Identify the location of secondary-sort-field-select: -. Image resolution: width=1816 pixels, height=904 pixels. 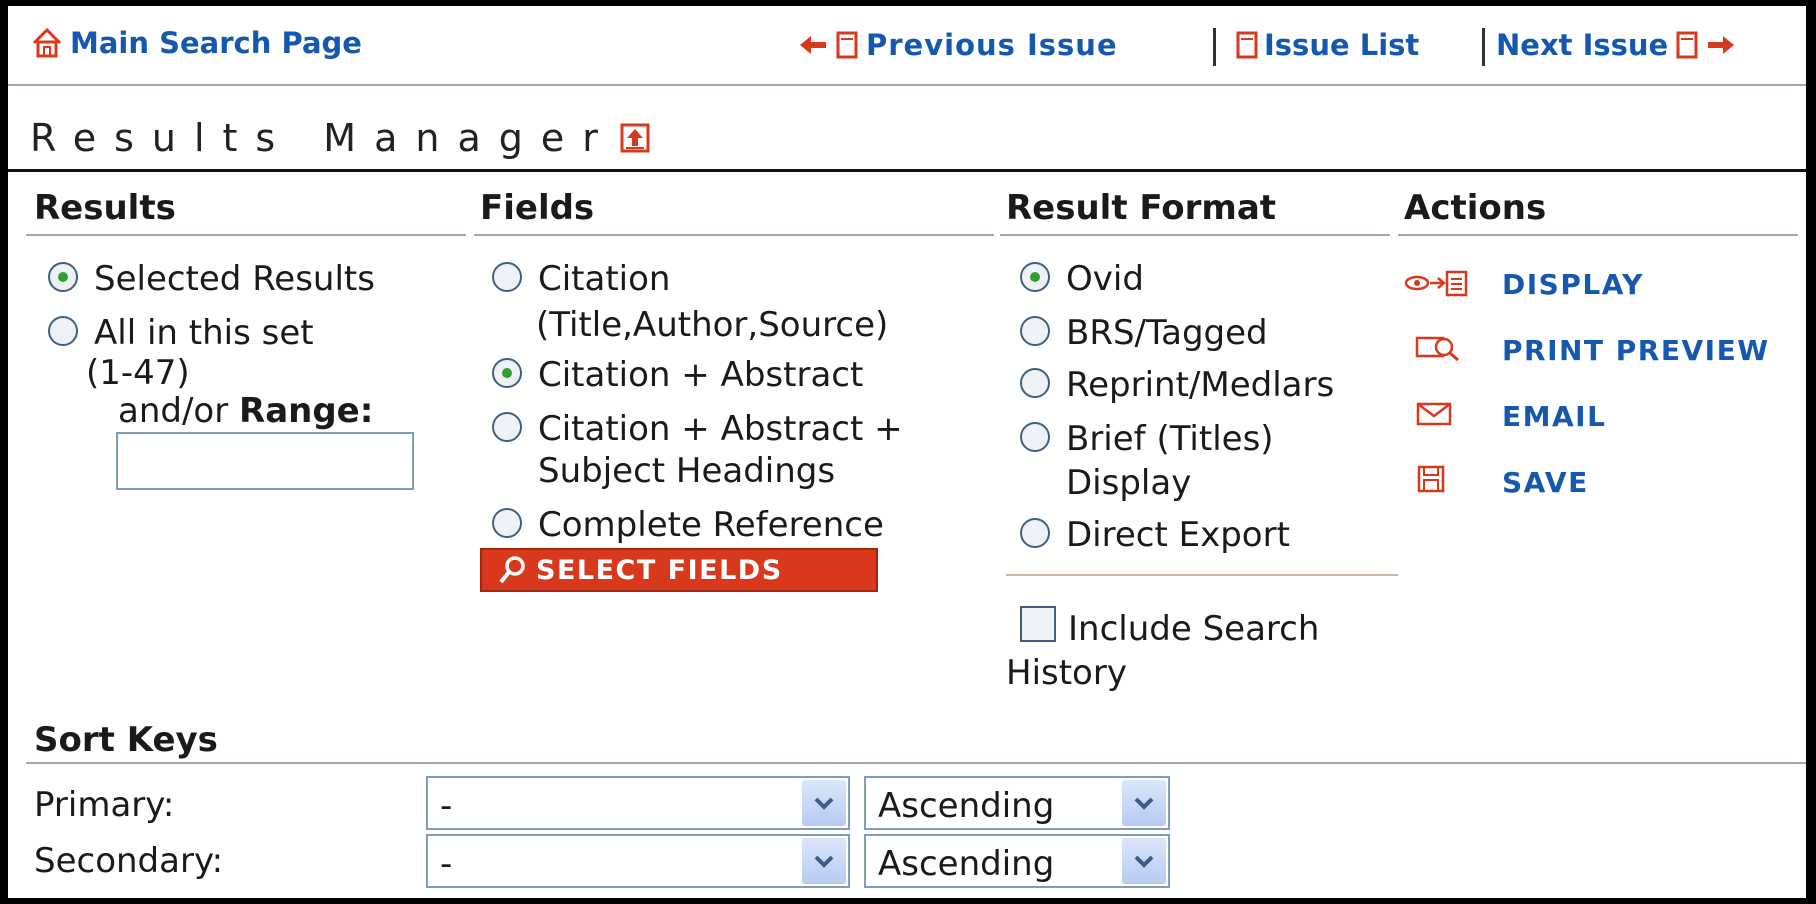
(638, 861).